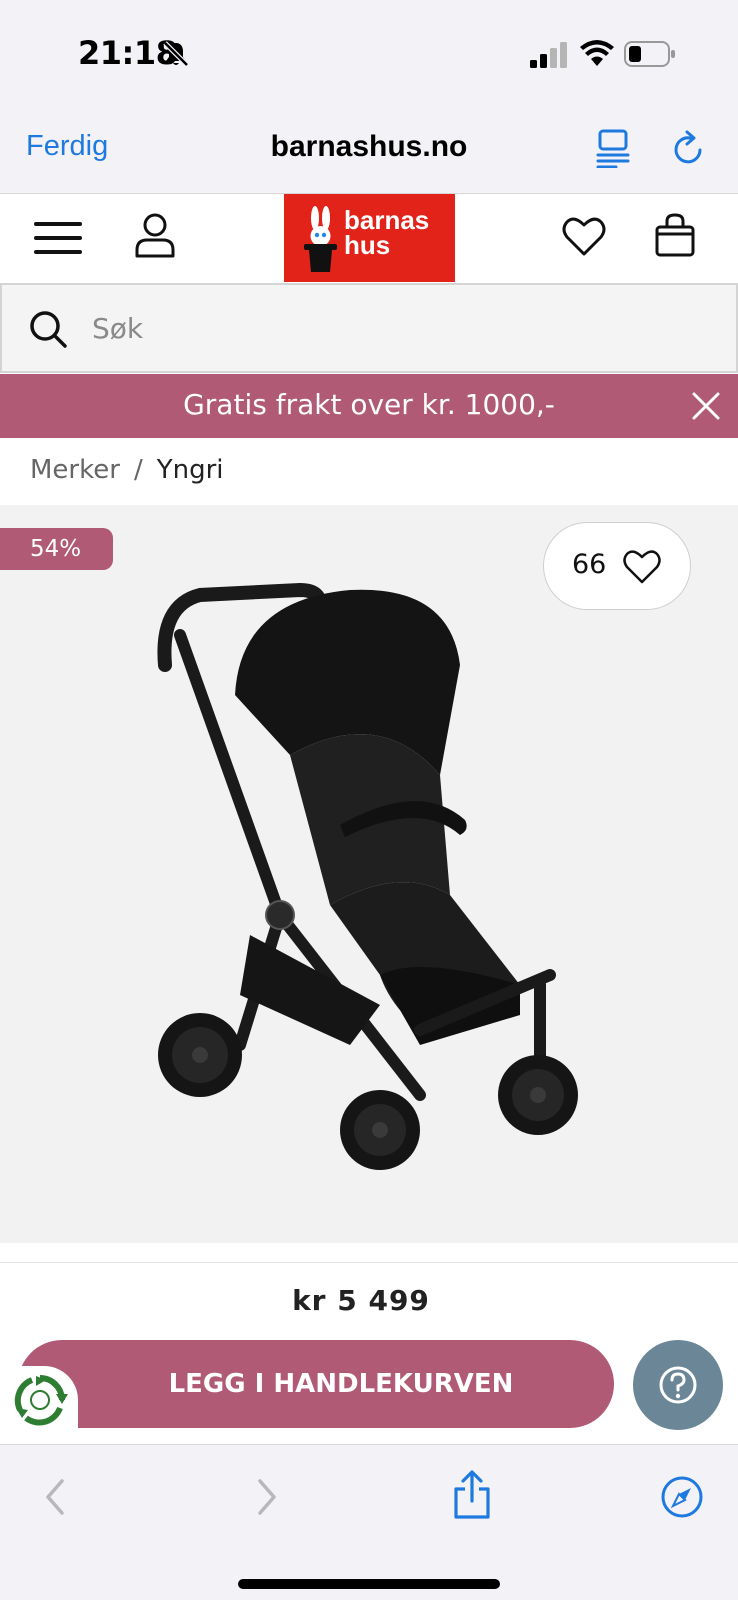 Image resolution: width=738 pixels, height=1600 pixels. What do you see at coordinates (316, 1384) in the screenshot?
I see `add-to-cart-button: LEGG I HANDLEKURVEN` at bounding box center [316, 1384].